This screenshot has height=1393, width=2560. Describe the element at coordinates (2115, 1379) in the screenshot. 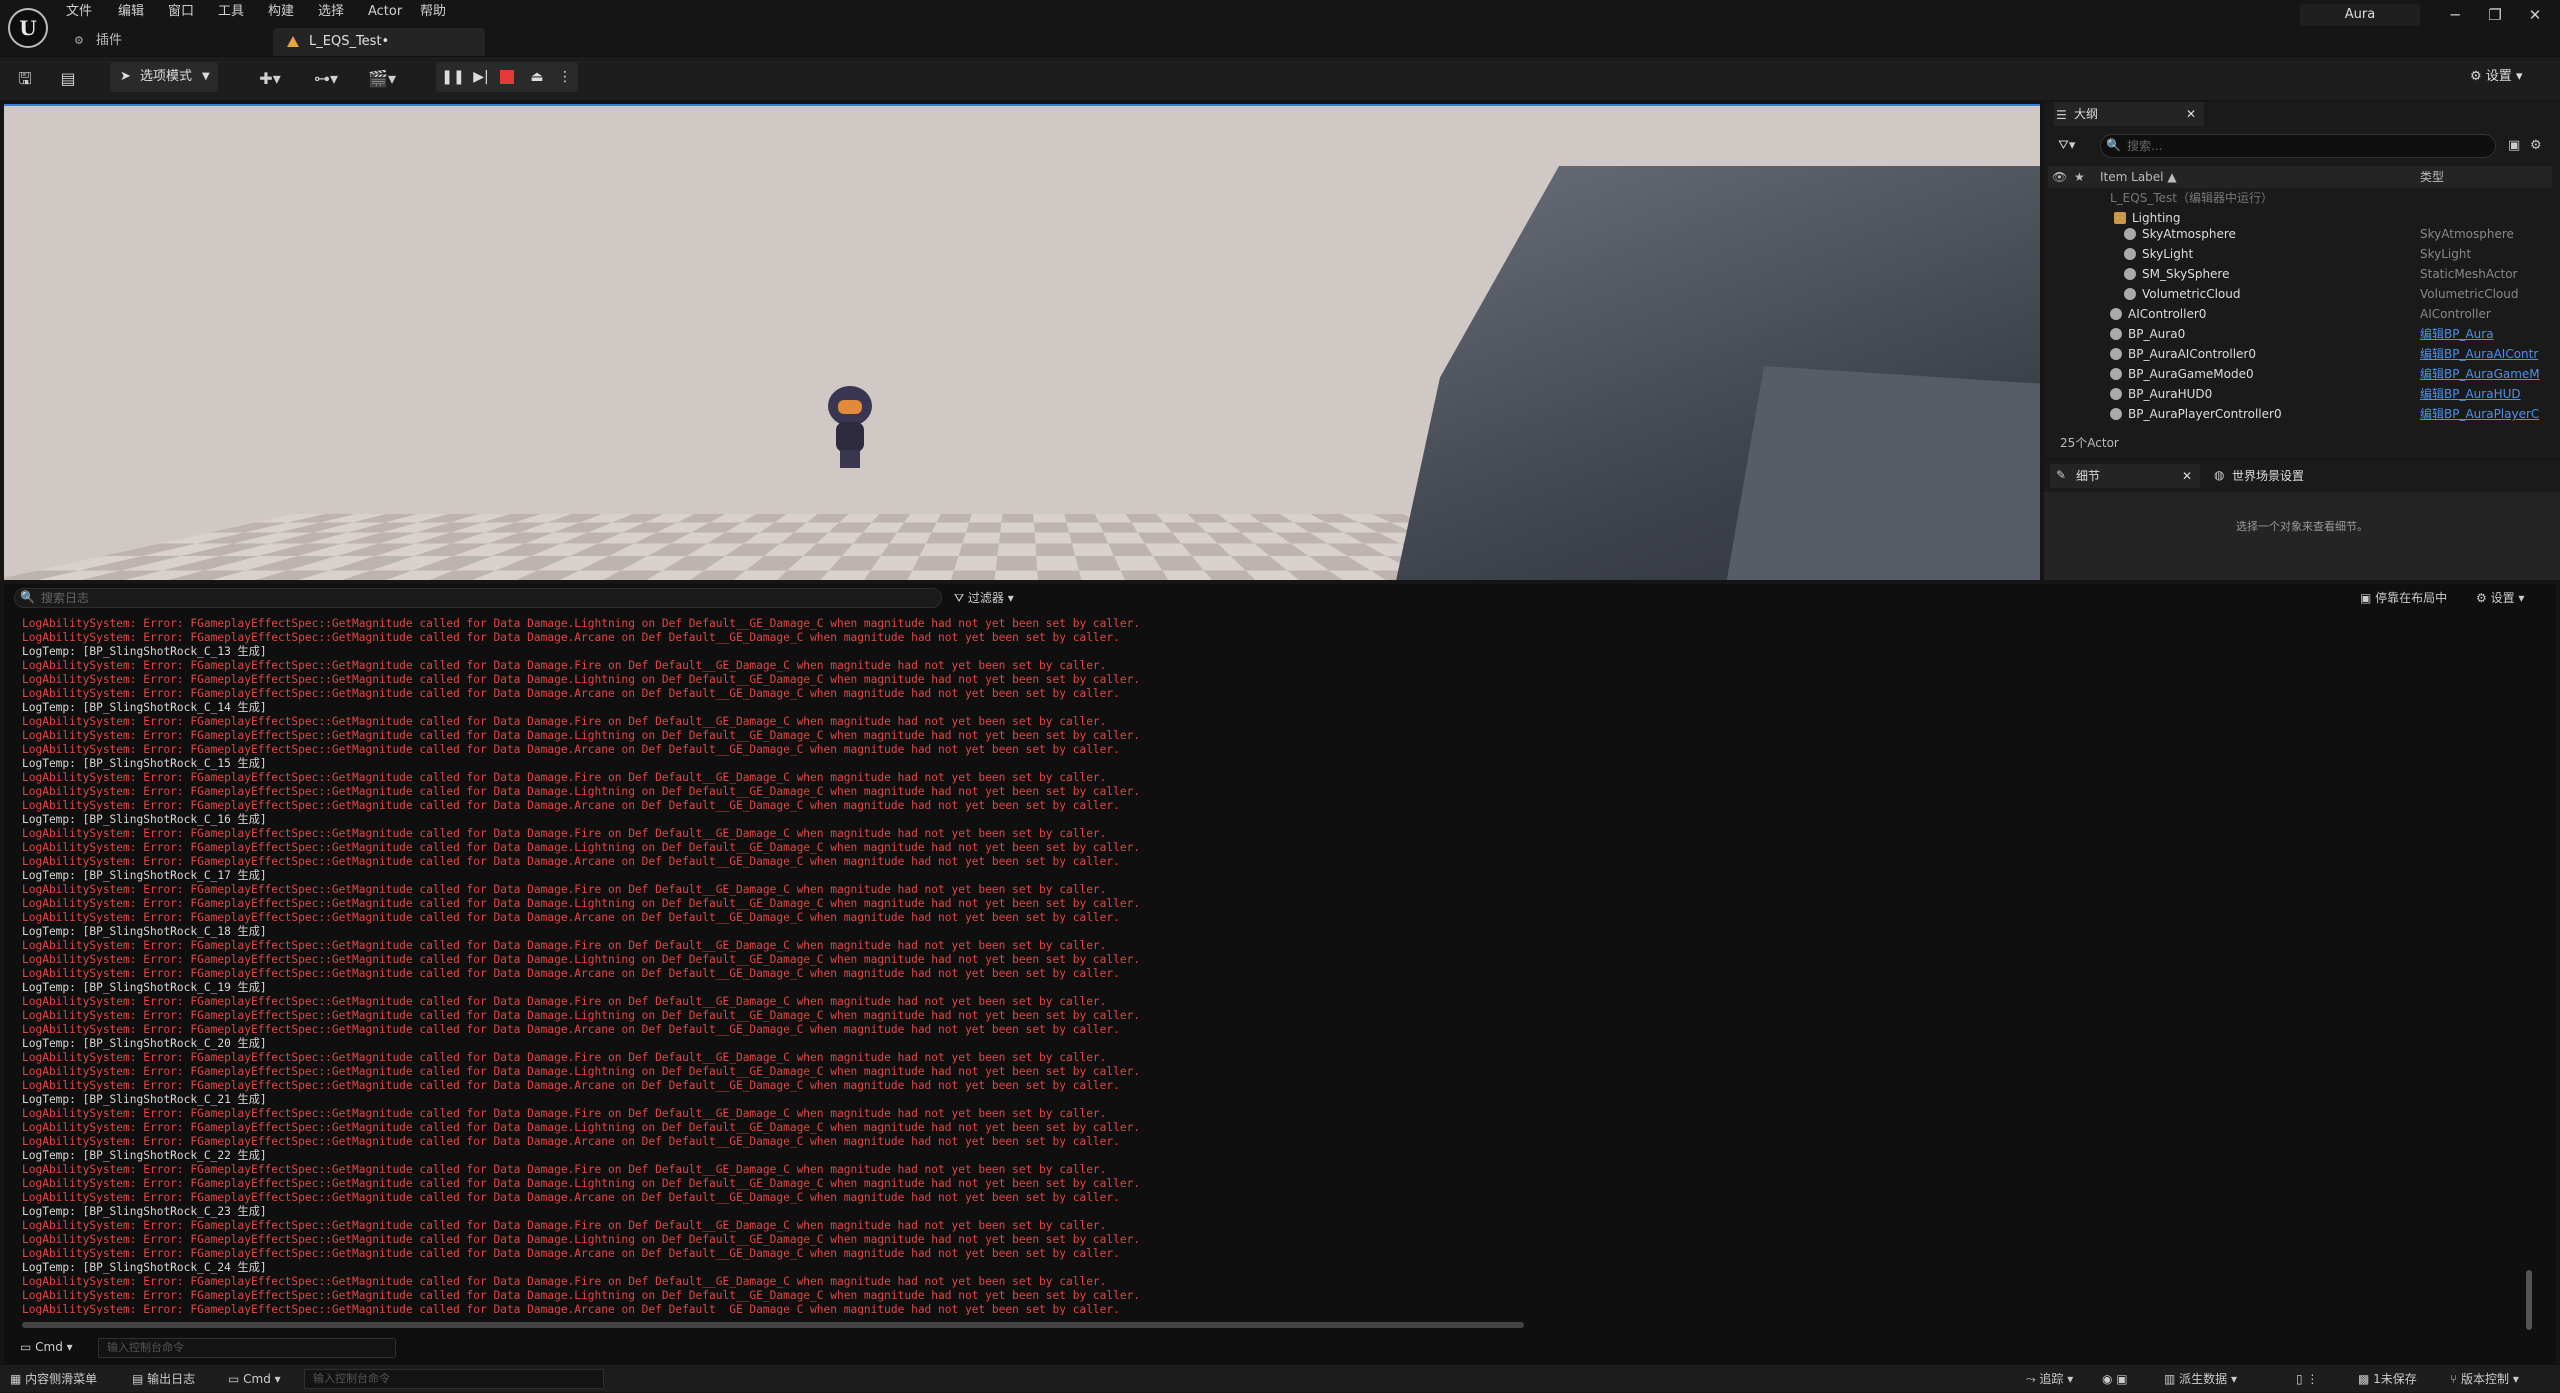

I see `record-icon: ◉ ▣` at that location.